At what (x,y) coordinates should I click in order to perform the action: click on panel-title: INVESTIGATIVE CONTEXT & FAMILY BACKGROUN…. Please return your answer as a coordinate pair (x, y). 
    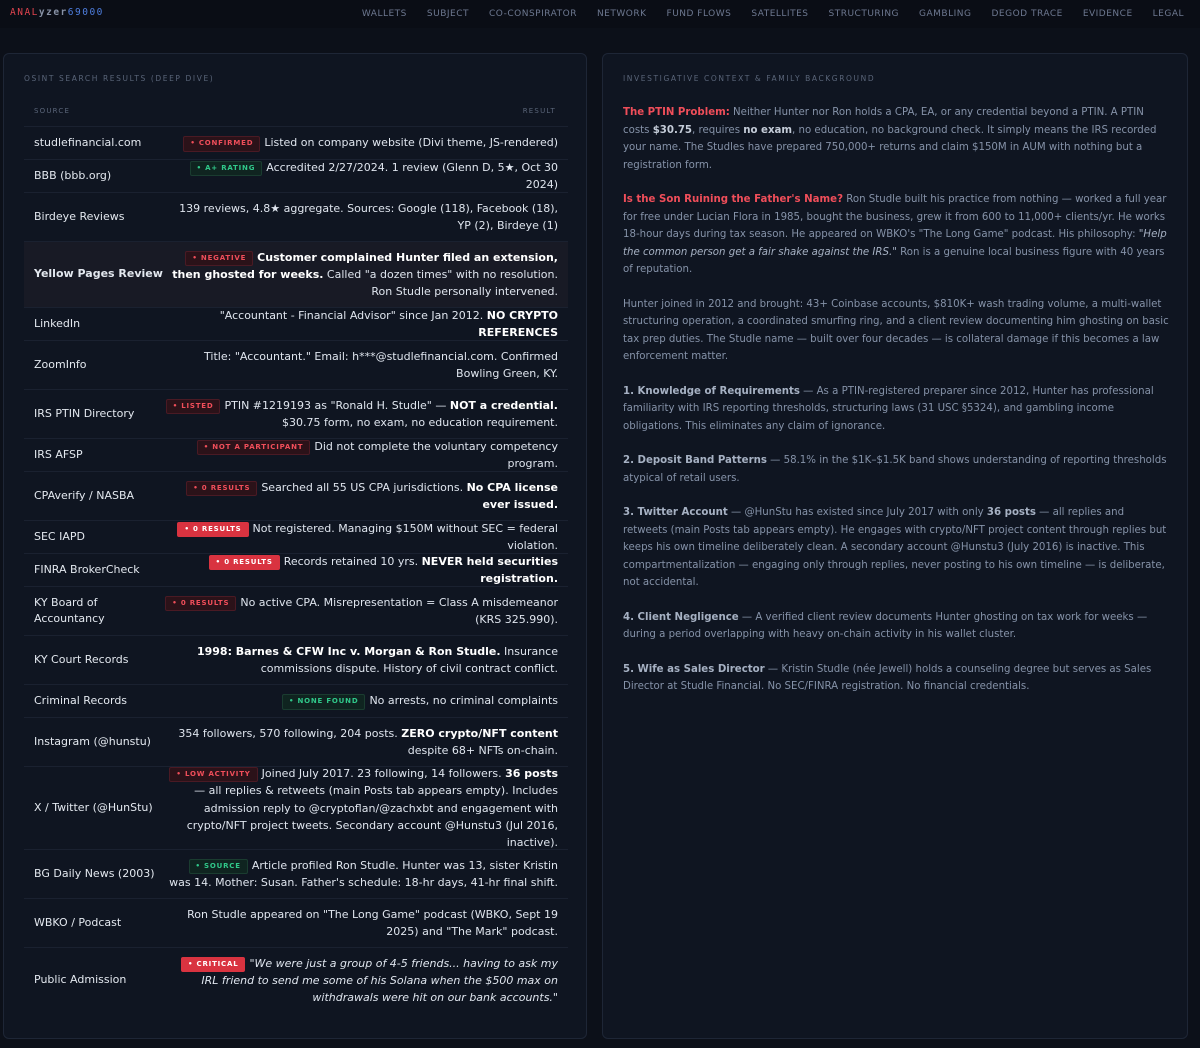
    Looking at the image, I should click on (749, 78).